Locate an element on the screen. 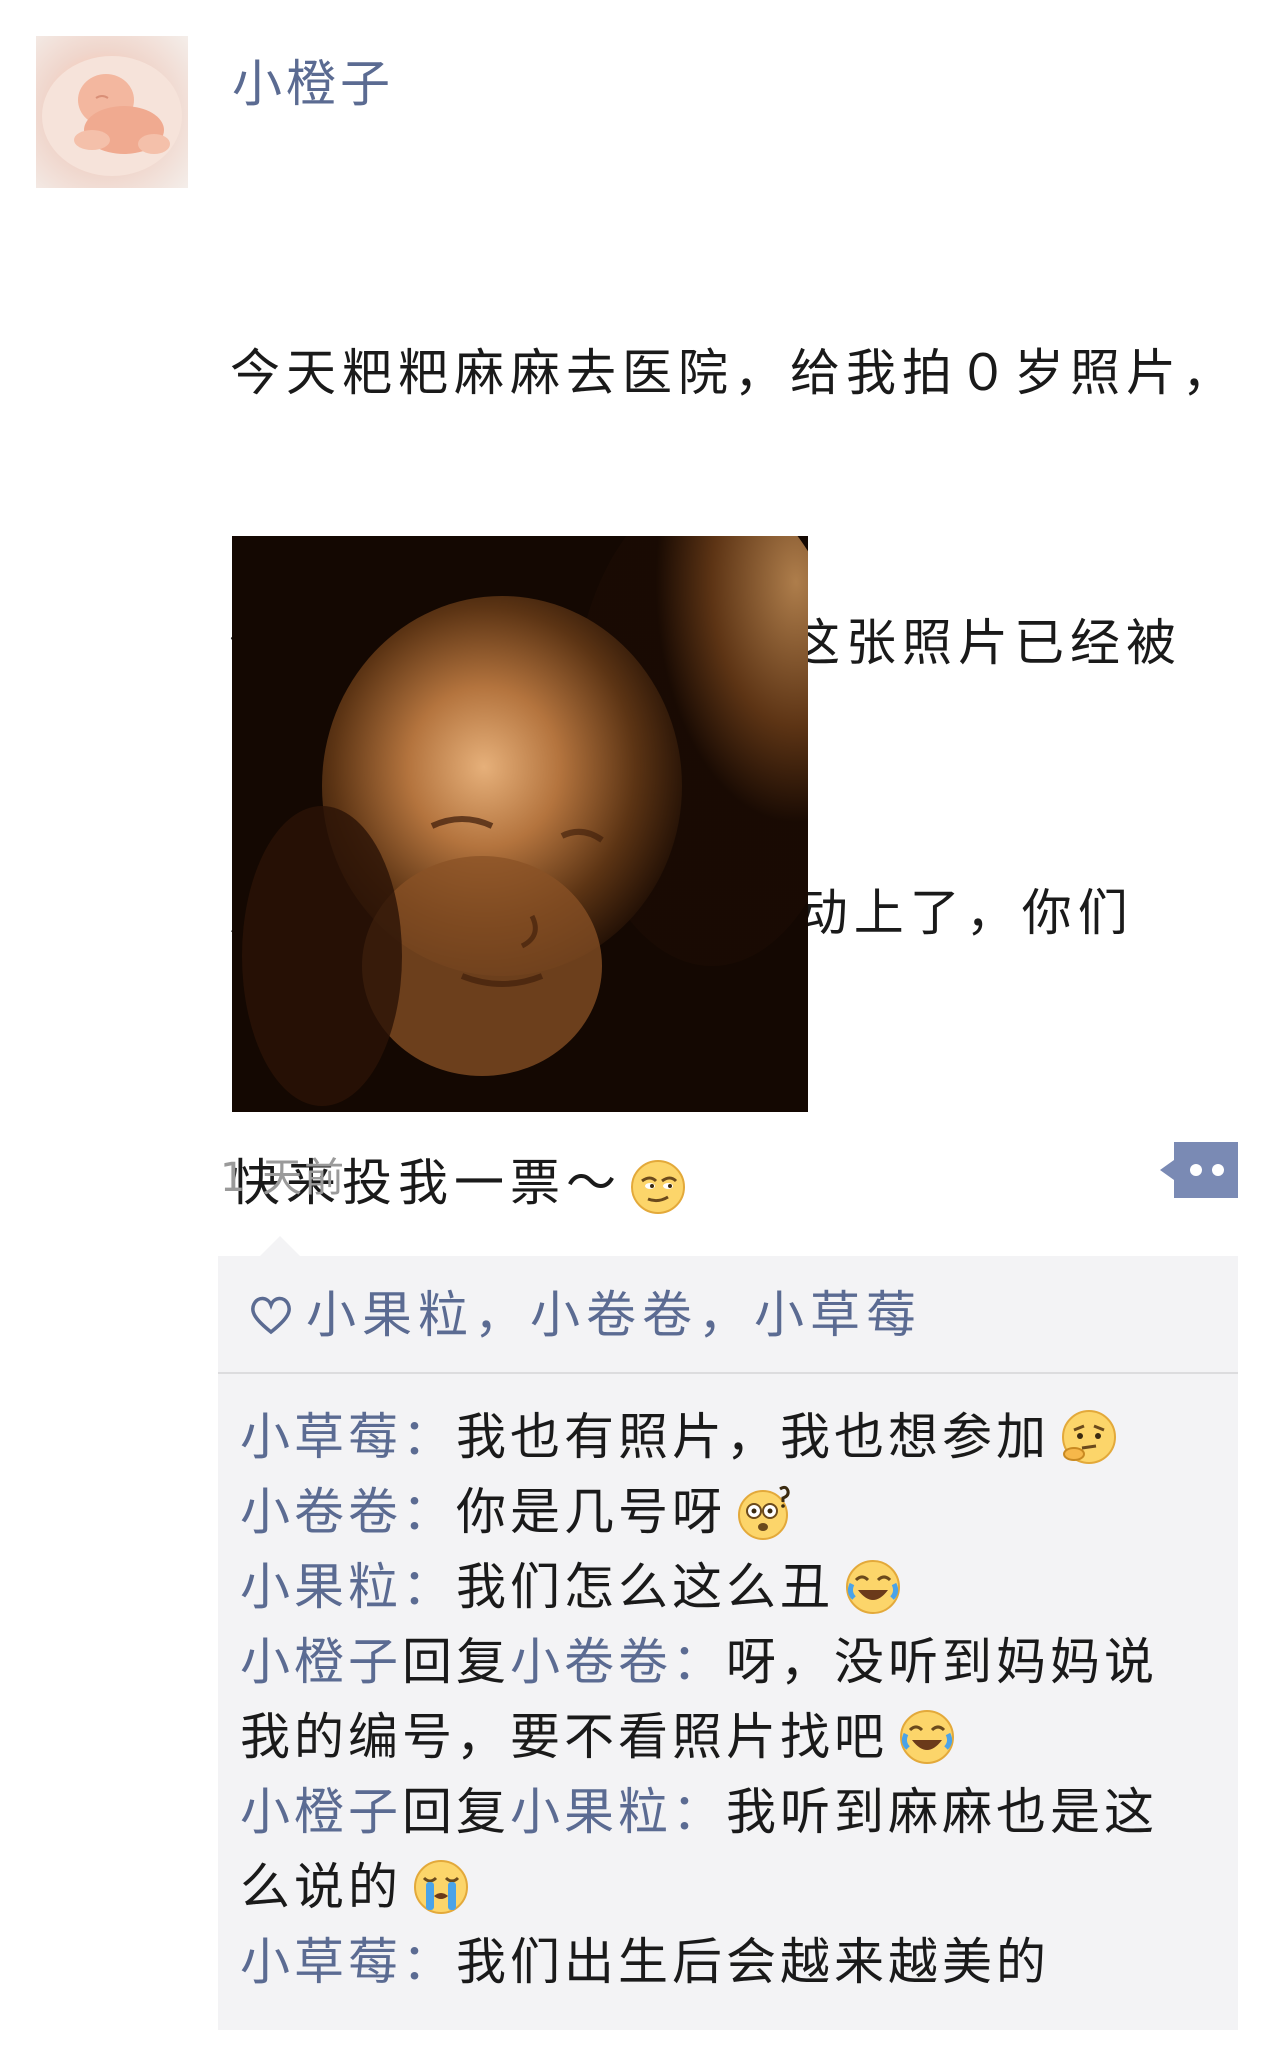 Image resolution: width=1280 pixels, height=2070 pixels. comment-item: 小草莓：我们出生后会越来越美的 is located at coordinates (720, 1962).